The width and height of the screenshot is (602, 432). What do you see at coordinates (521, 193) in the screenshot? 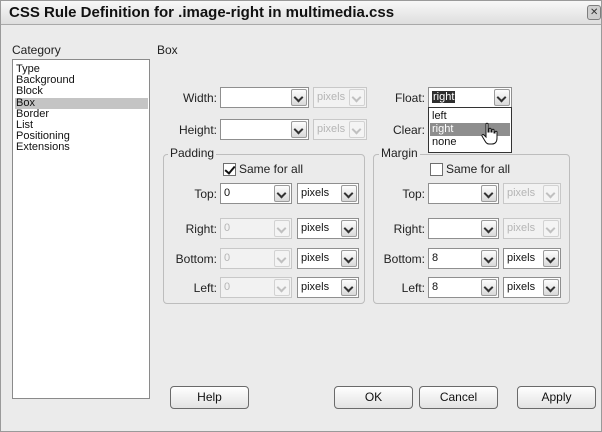
I see `margin-top-unit-value: pixels` at bounding box center [521, 193].